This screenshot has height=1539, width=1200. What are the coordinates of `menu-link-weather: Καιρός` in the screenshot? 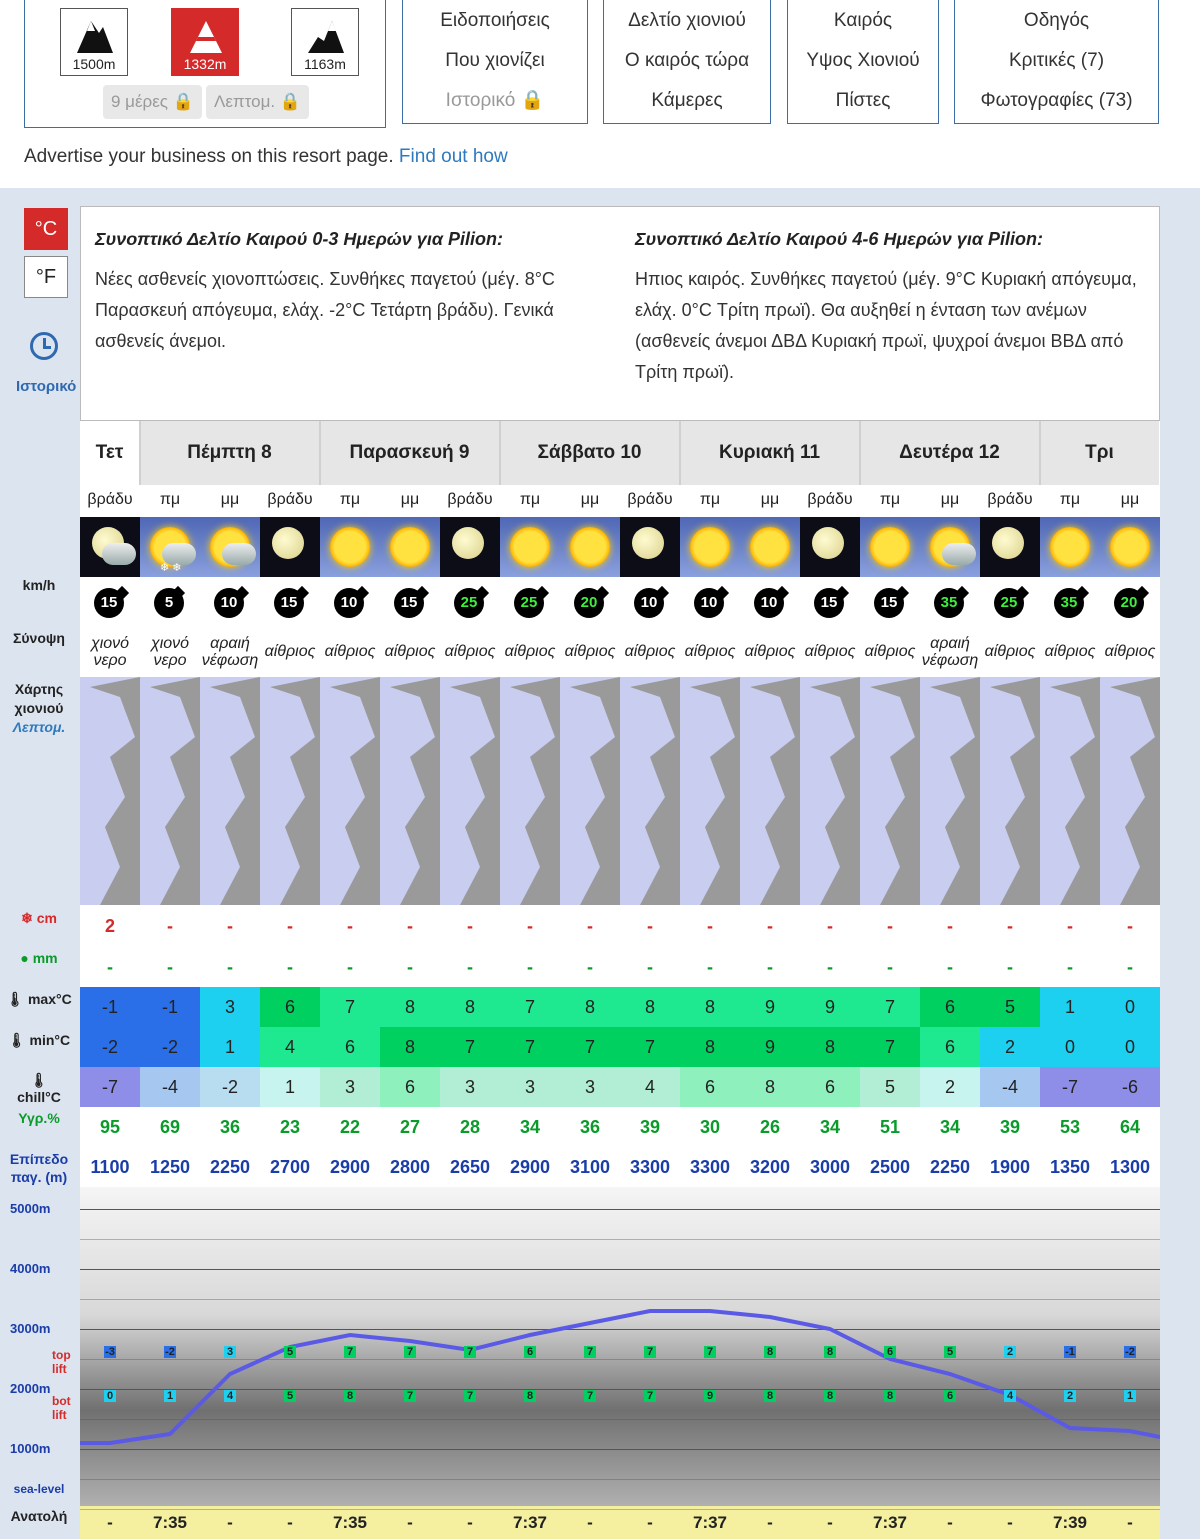 It's located at (863, 20).